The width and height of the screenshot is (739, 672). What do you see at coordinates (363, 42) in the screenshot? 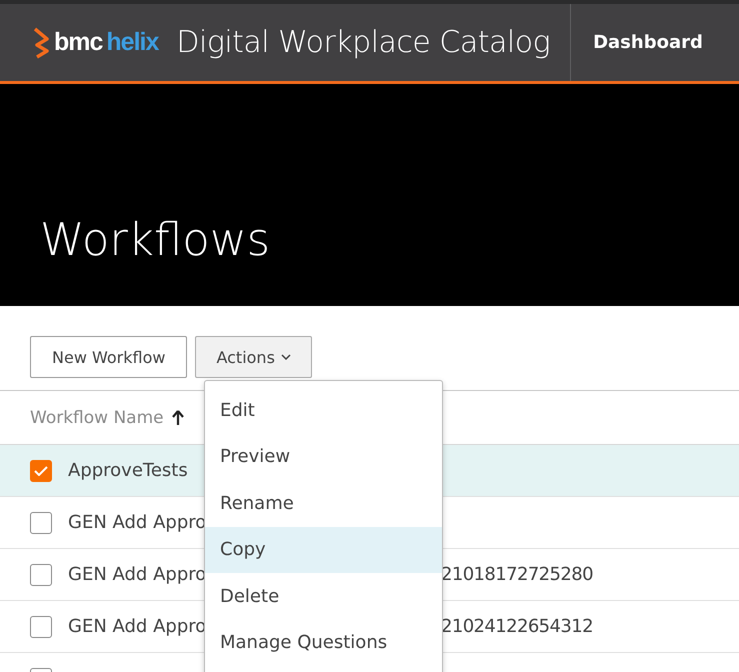
I see `app-title: Digital Workplace Catalog` at bounding box center [363, 42].